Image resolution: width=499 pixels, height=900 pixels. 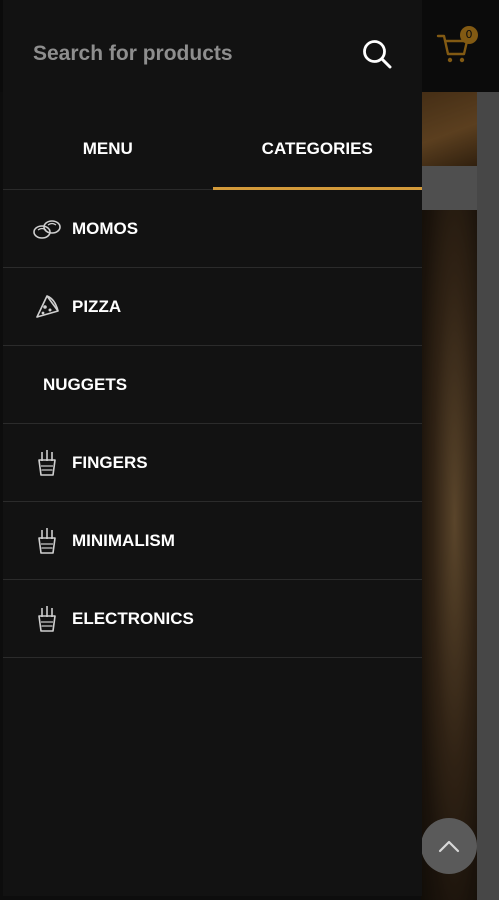 I want to click on category-label: NUGGETS, so click(x=85, y=384).